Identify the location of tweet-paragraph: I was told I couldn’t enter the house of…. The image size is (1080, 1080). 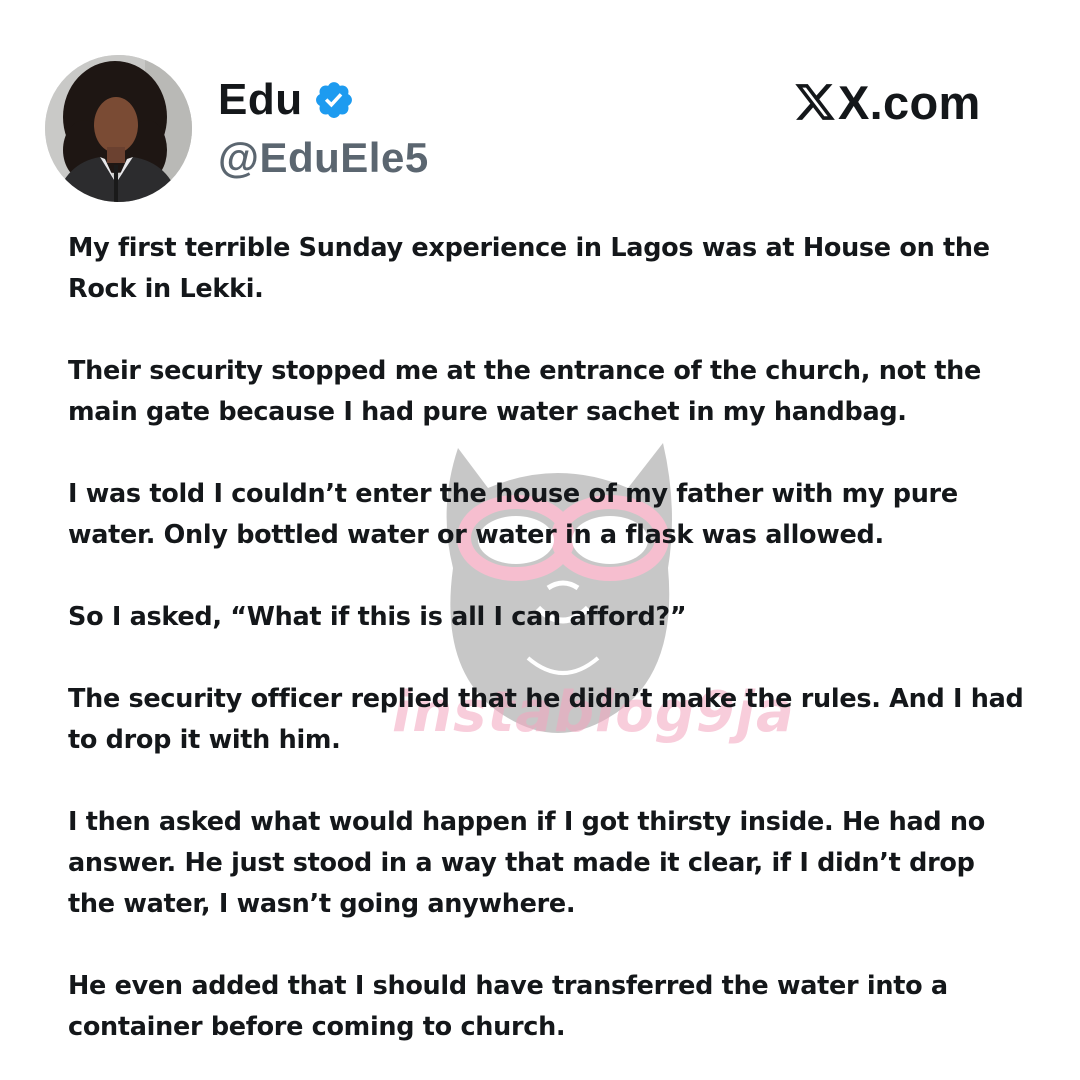
(513, 514).